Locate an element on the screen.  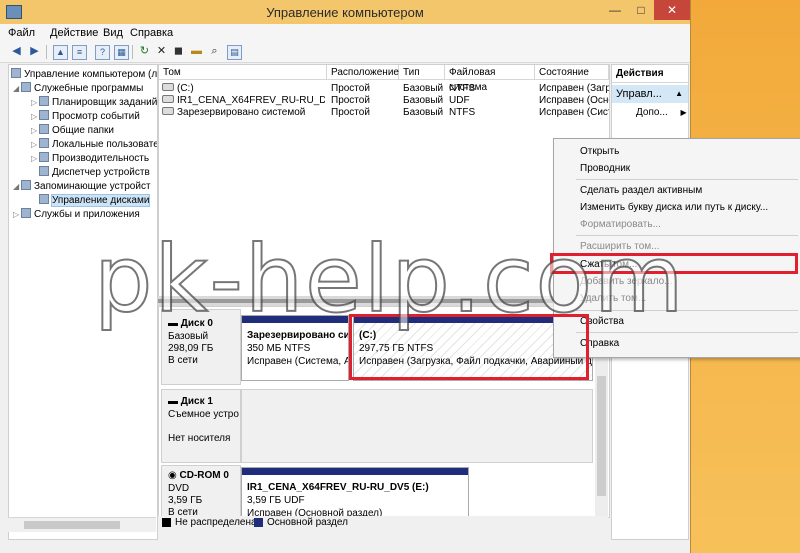
console-icon: ▦ is located at coordinates (121, 52).